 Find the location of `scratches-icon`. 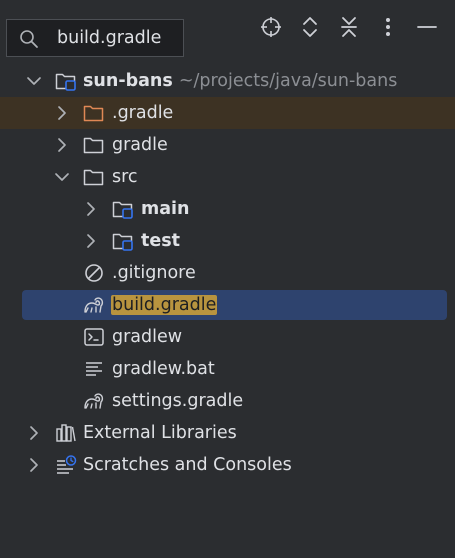

scratches-icon is located at coordinates (67, 464).